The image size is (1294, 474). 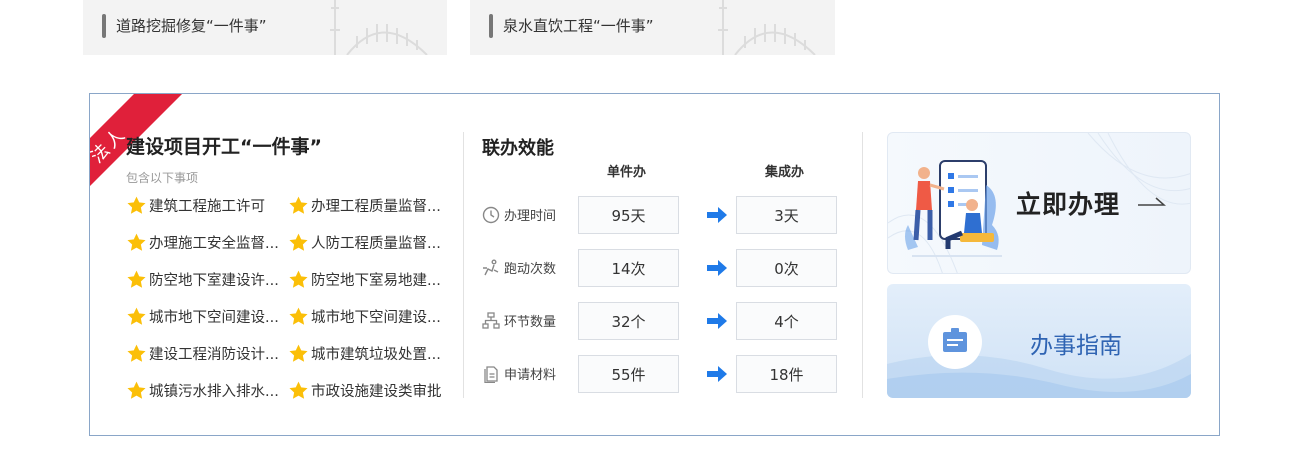 I want to click on top-card-road-repair: 道路挖掘修复“一件事”, so click(x=265, y=27).